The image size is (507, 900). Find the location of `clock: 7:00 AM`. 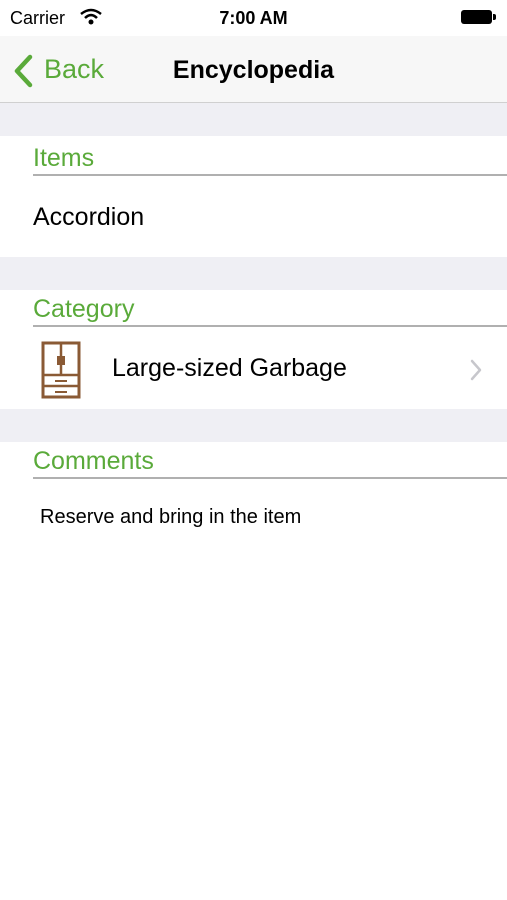

clock: 7:00 AM is located at coordinates (253, 18).